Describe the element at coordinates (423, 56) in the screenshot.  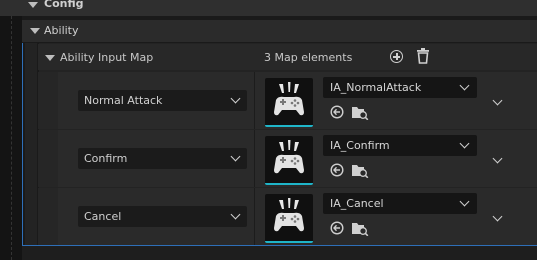
I see `delete-all-icon` at that location.